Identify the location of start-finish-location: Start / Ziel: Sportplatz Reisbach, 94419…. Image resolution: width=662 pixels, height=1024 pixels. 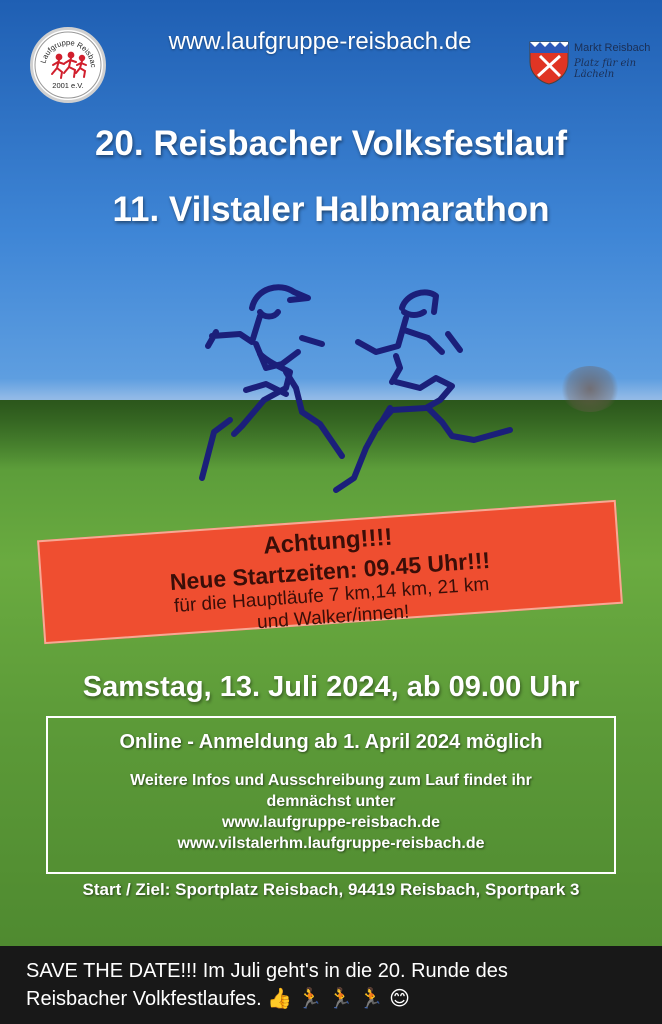
(331, 889).